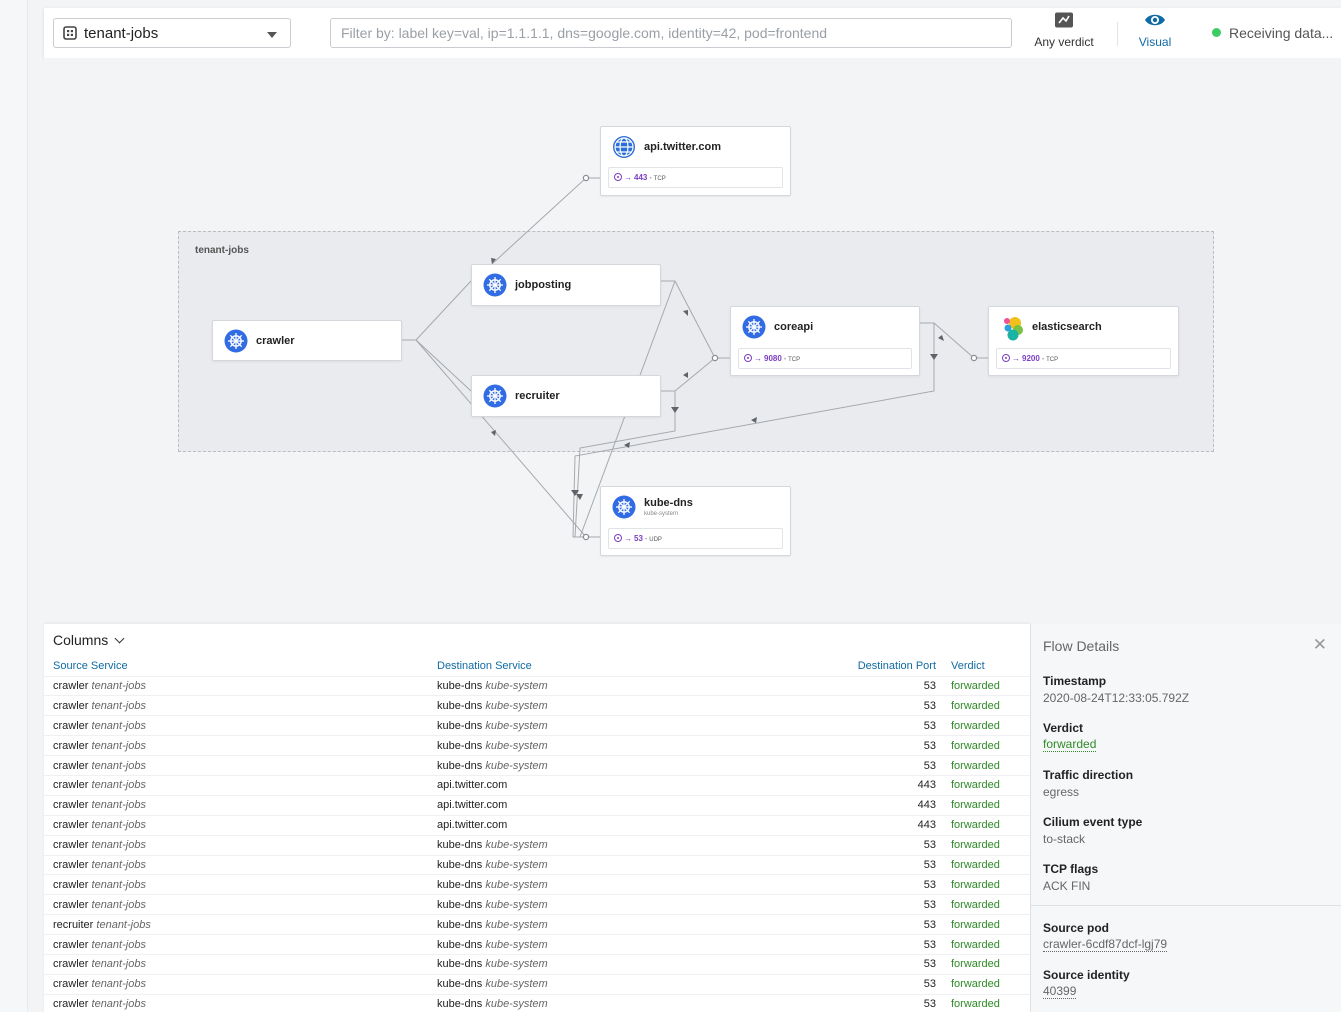 The image size is (1341, 1012). Describe the element at coordinates (683, 147) in the screenshot. I see `node-title: api.twitter.com` at that location.